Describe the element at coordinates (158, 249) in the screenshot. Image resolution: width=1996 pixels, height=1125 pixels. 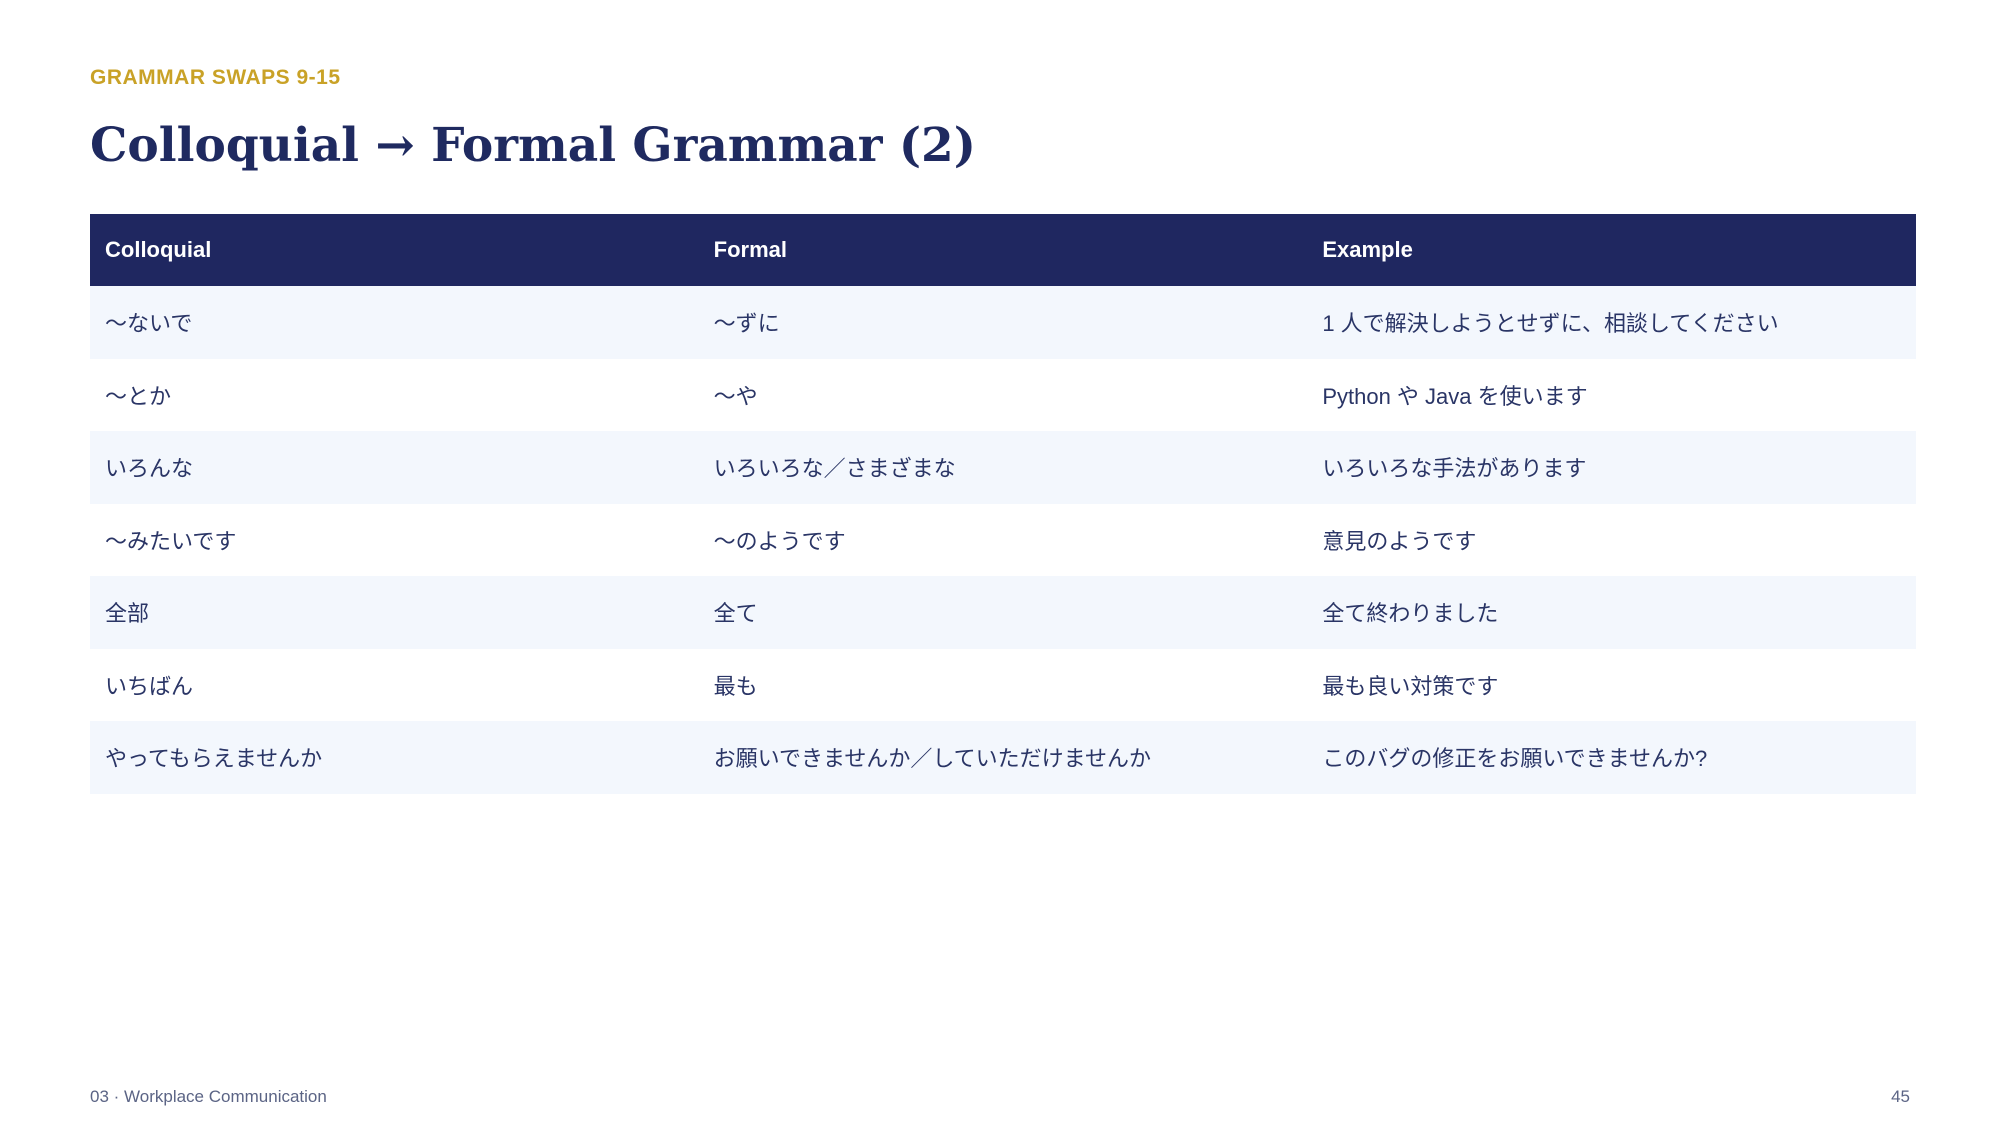
I see `column-header-colloquial: Colloquial` at that location.